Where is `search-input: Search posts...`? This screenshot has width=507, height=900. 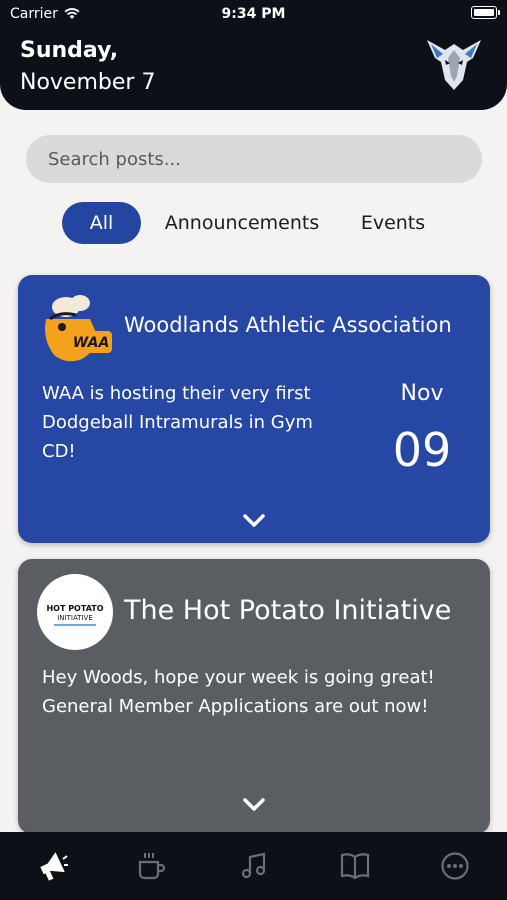 search-input: Search posts... is located at coordinates (254, 159).